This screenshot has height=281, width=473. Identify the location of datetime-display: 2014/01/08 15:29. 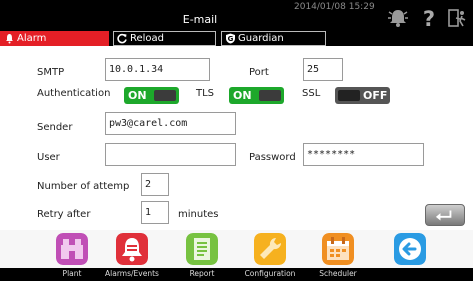
(334, 7).